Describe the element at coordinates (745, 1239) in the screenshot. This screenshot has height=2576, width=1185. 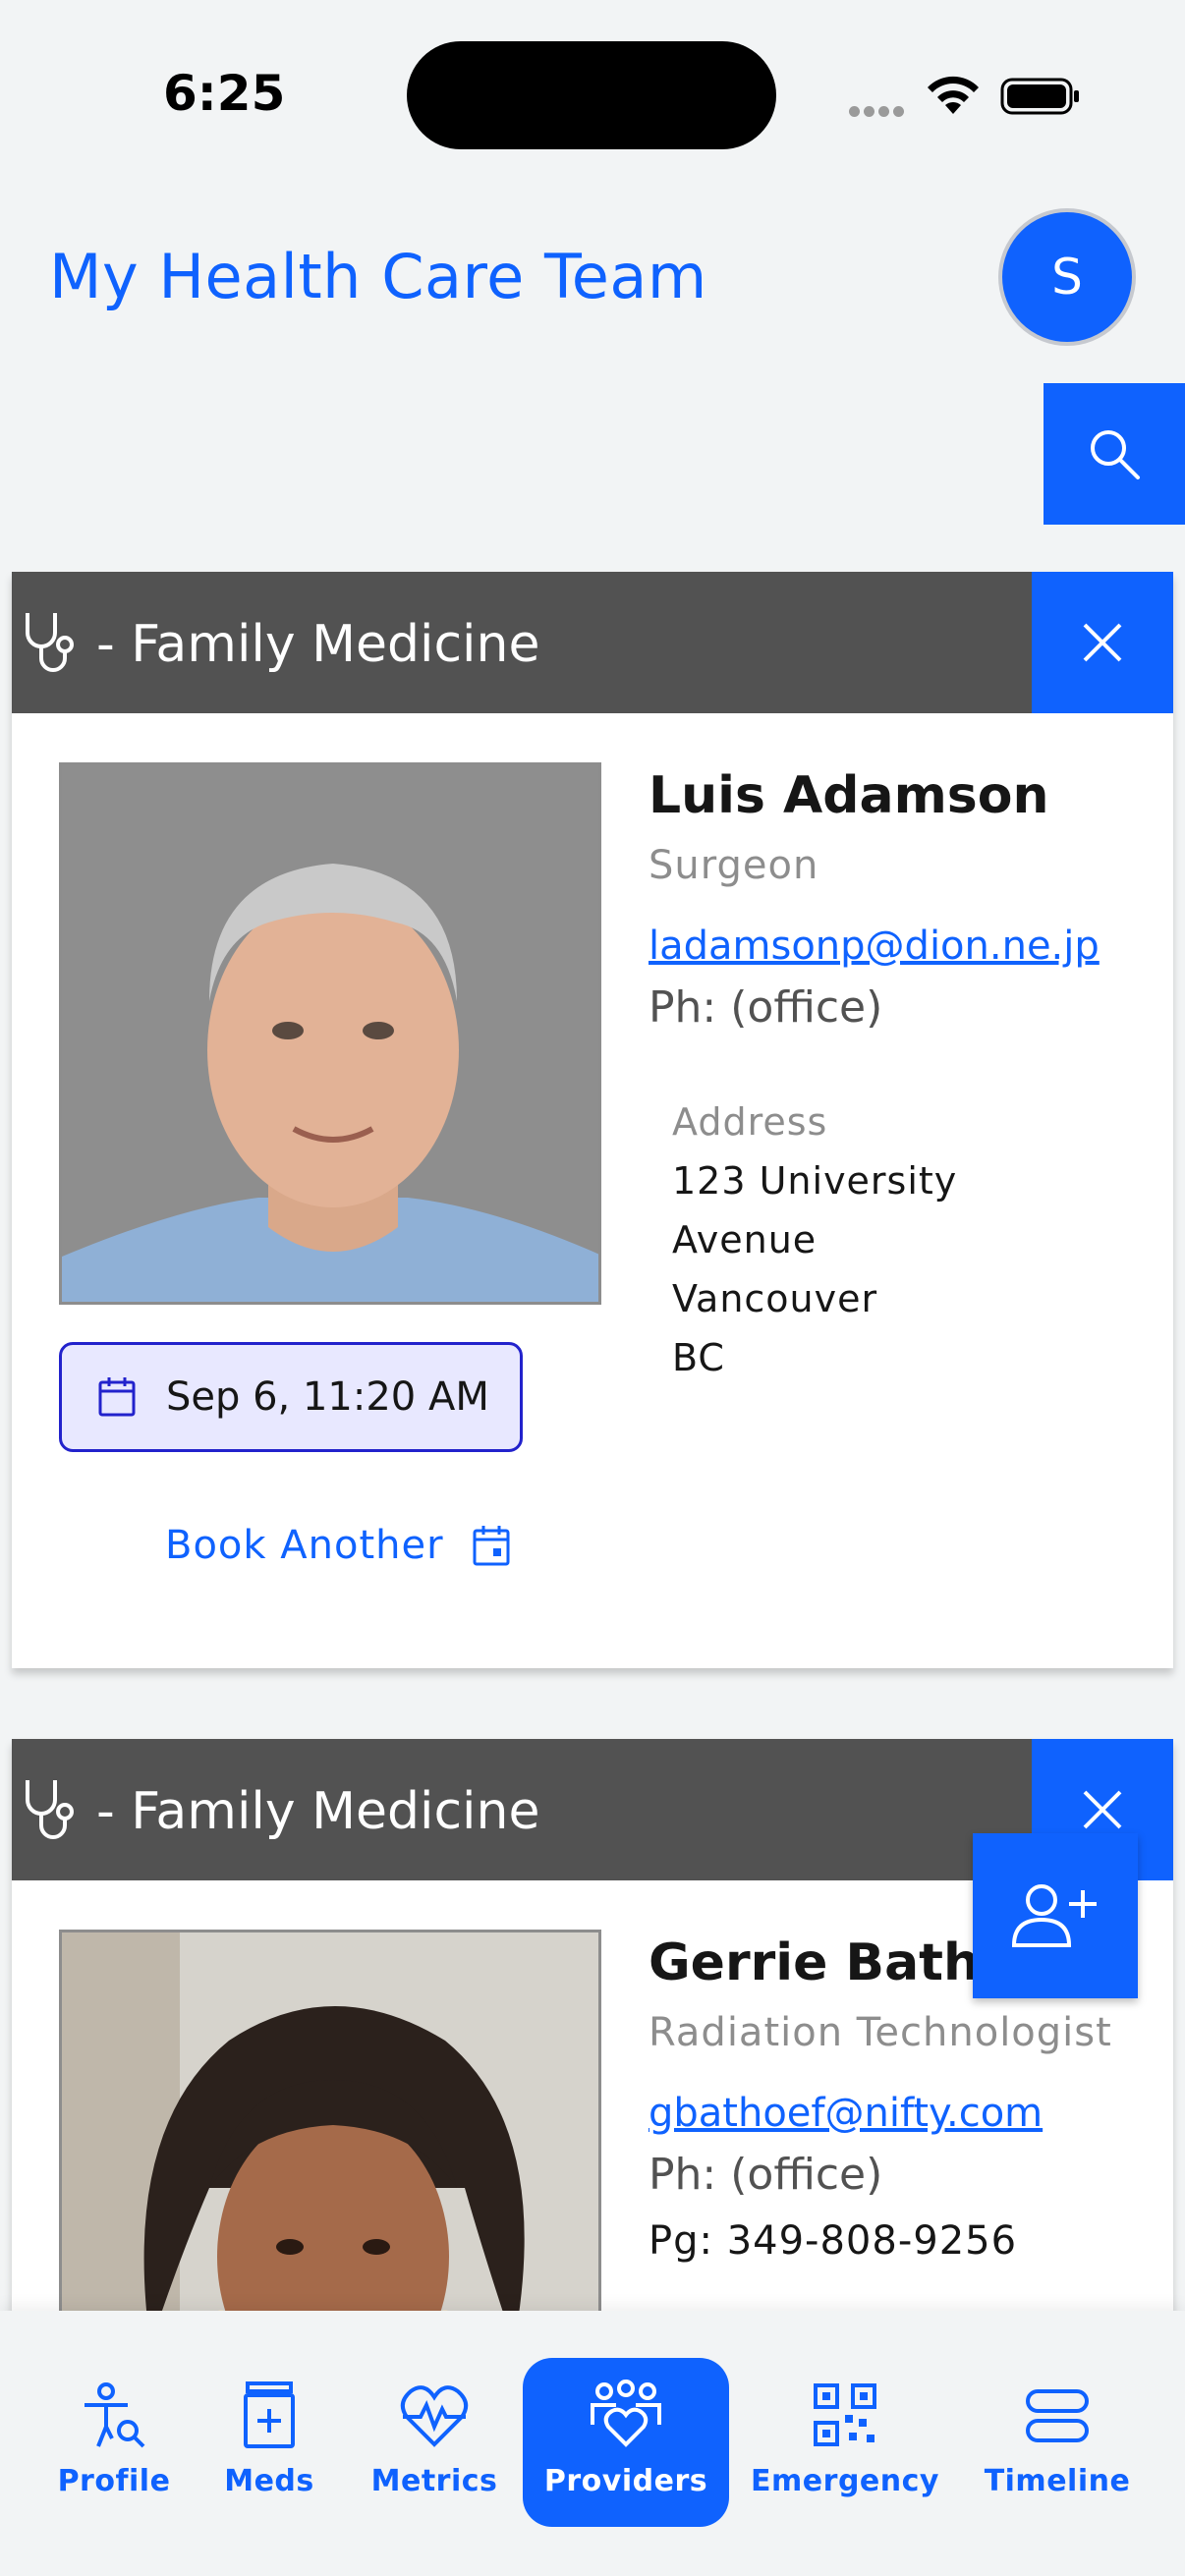
I see `address-line: Avenue` at that location.